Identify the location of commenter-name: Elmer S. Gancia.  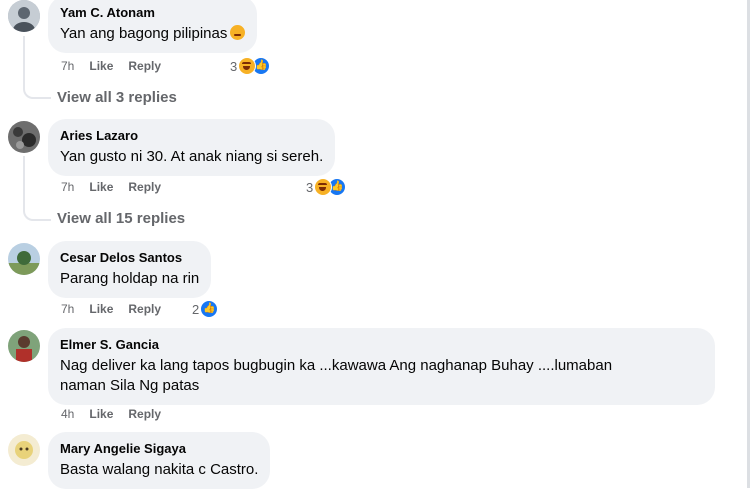
(381, 344).